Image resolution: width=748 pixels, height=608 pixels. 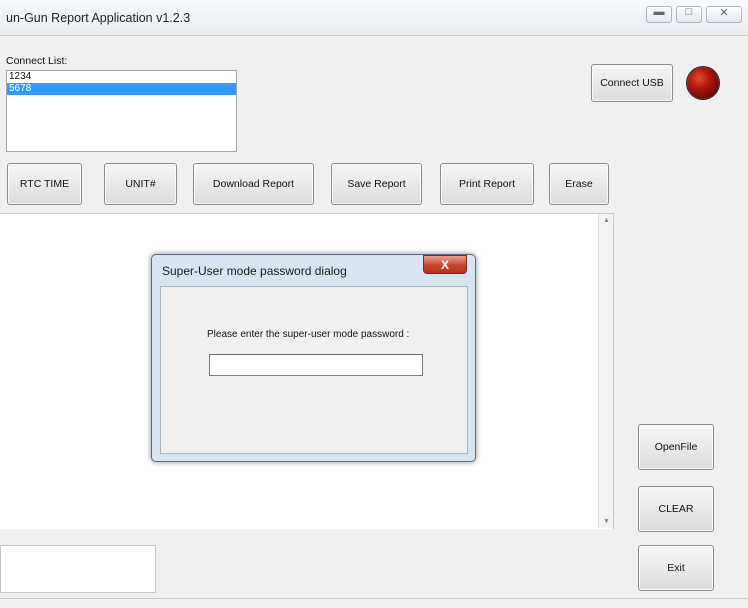 I want to click on dialog-close-button: X, so click(x=445, y=264).